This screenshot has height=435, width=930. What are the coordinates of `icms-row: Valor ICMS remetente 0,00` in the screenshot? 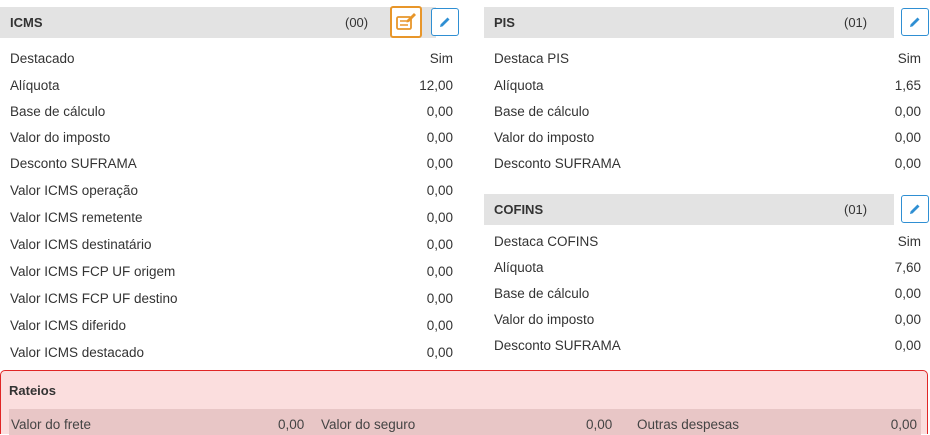 It's located at (230, 217).